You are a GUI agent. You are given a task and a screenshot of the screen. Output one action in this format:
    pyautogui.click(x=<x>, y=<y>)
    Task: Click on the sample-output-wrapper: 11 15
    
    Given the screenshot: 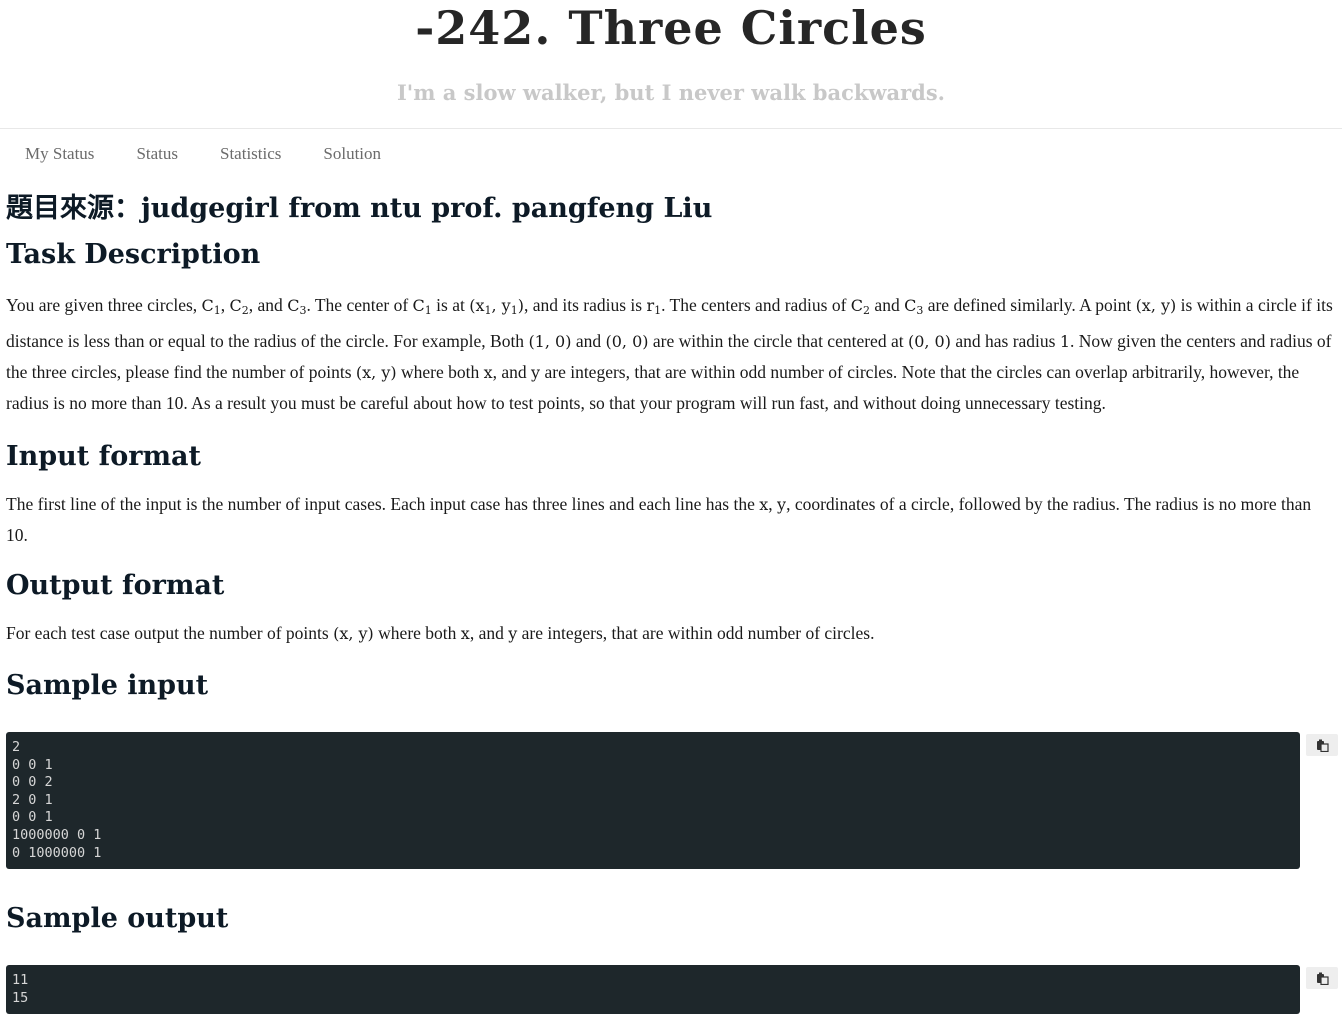 What is the action you would take?
    pyautogui.click(x=672, y=990)
    